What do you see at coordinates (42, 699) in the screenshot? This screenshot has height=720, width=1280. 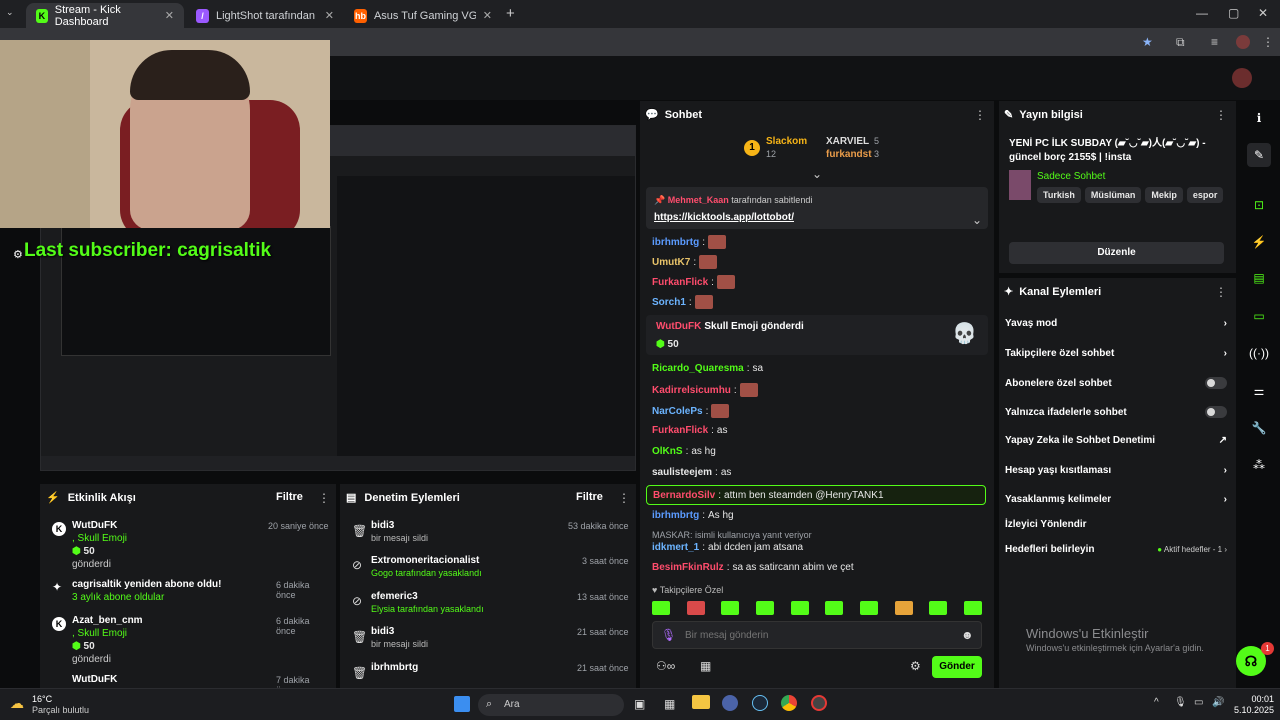 I see `weather-temp: 16°C` at bounding box center [42, 699].